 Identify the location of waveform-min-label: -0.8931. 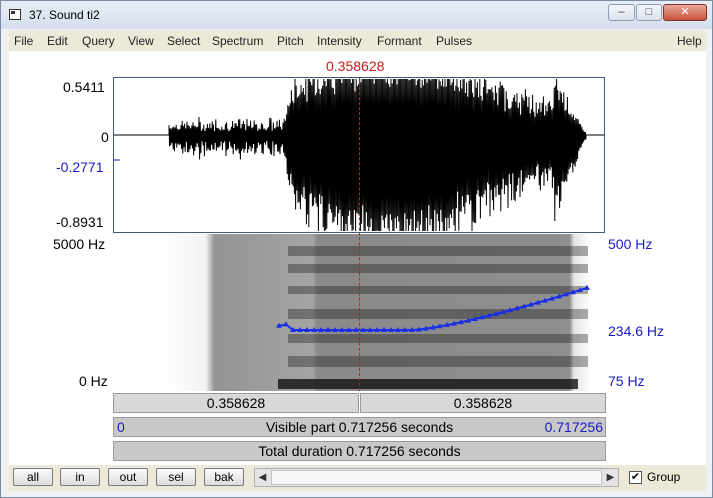
(80, 222).